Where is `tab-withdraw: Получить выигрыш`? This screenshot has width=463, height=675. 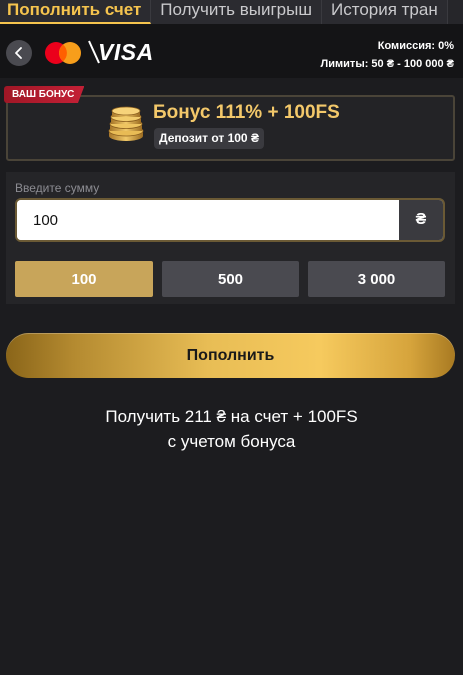
tab-withdraw: Получить выигрыш is located at coordinates (236, 12).